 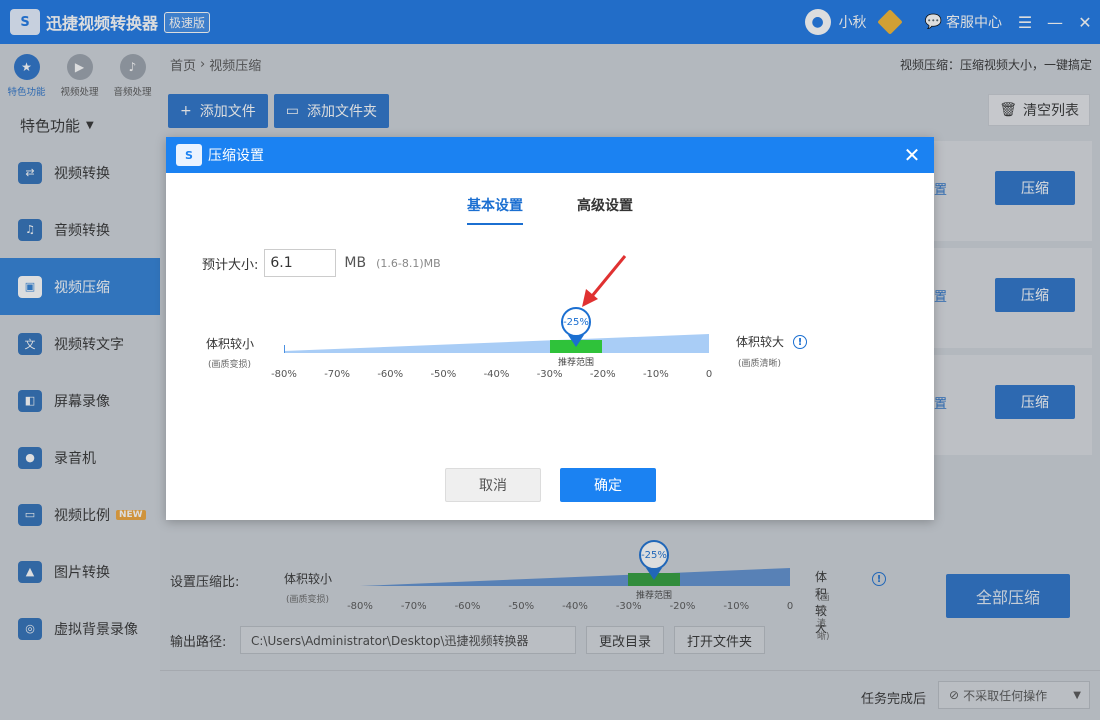 I want to click on slider-right-label: 体积较大, so click(x=760, y=342).